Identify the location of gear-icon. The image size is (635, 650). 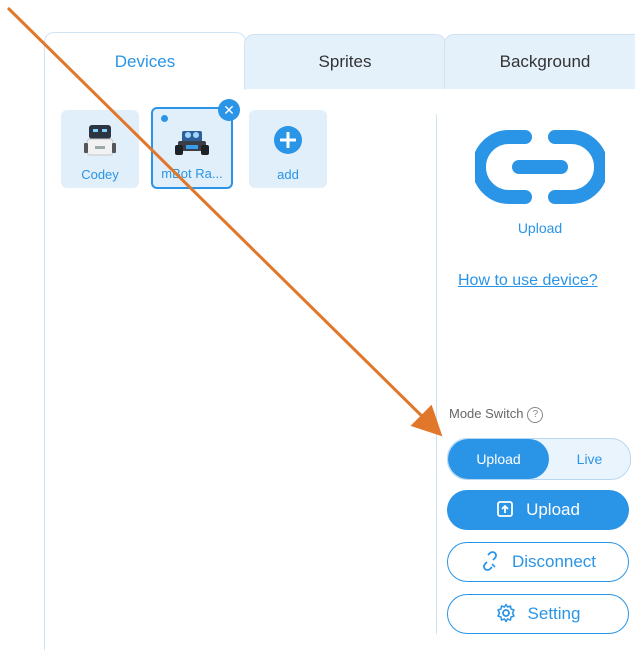
(505, 613).